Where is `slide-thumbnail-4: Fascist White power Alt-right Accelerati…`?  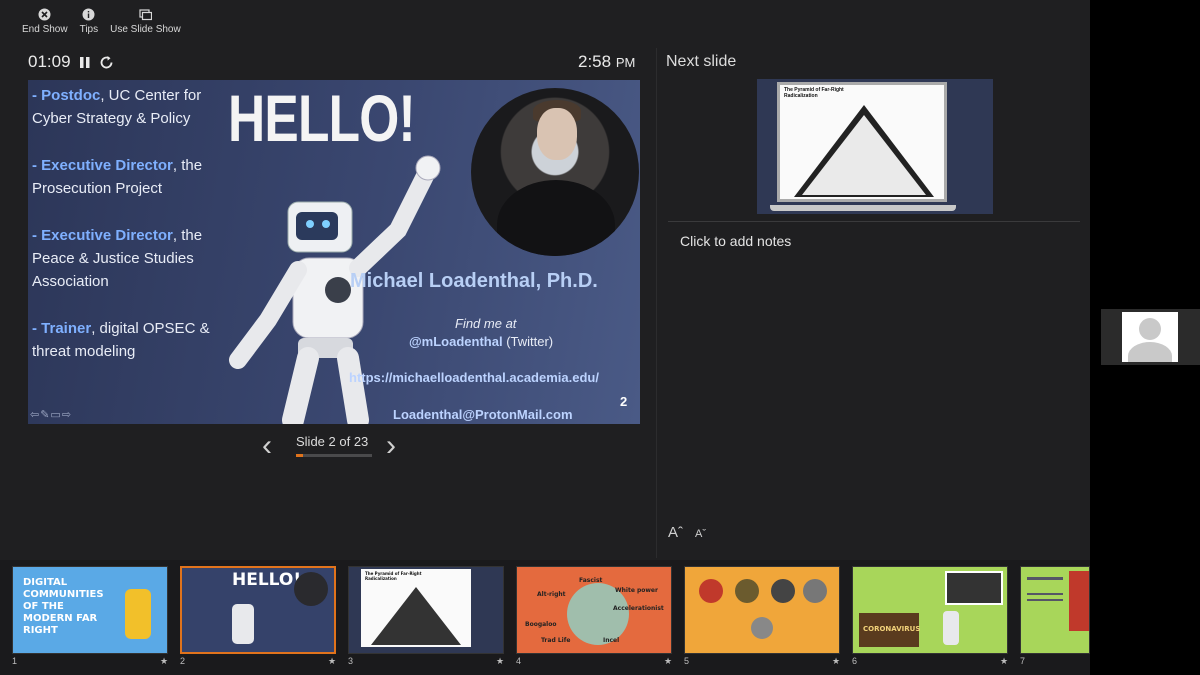
slide-thumbnail-4: Fascist White power Alt-right Accelerati… is located at coordinates (594, 610).